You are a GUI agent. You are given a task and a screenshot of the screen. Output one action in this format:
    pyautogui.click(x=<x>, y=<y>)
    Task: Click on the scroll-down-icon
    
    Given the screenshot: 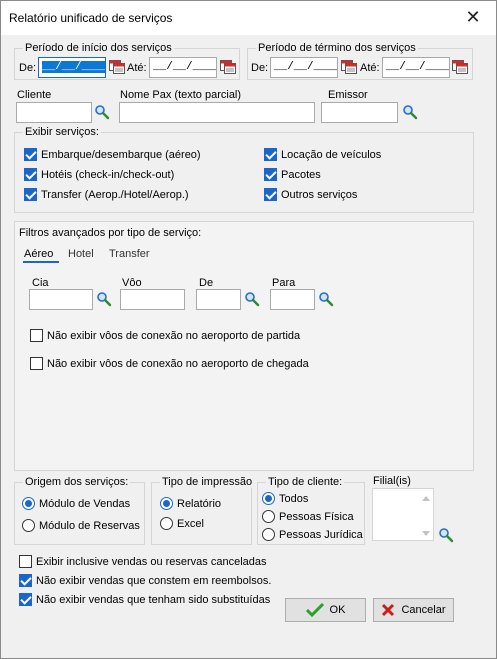 What is the action you would take?
    pyautogui.click(x=426, y=533)
    